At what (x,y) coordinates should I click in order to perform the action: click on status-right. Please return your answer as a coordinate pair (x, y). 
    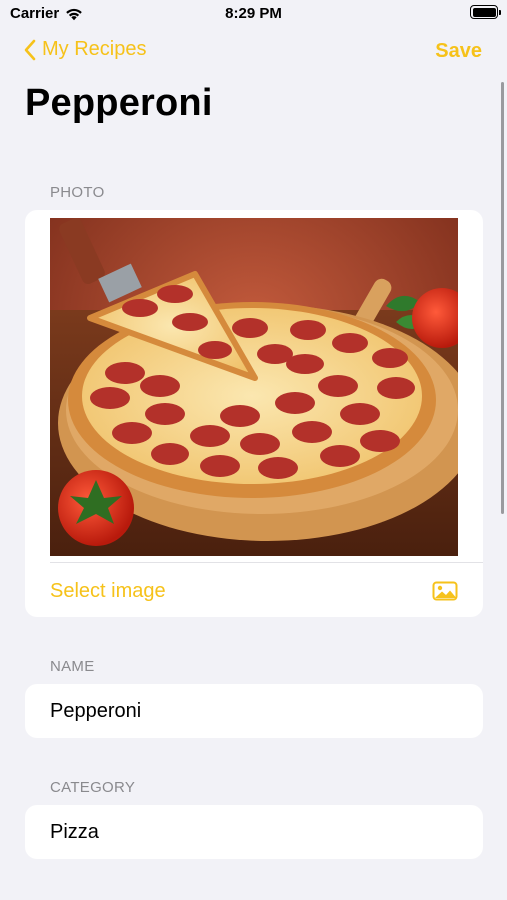
    Looking at the image, I should click on (485, 12).